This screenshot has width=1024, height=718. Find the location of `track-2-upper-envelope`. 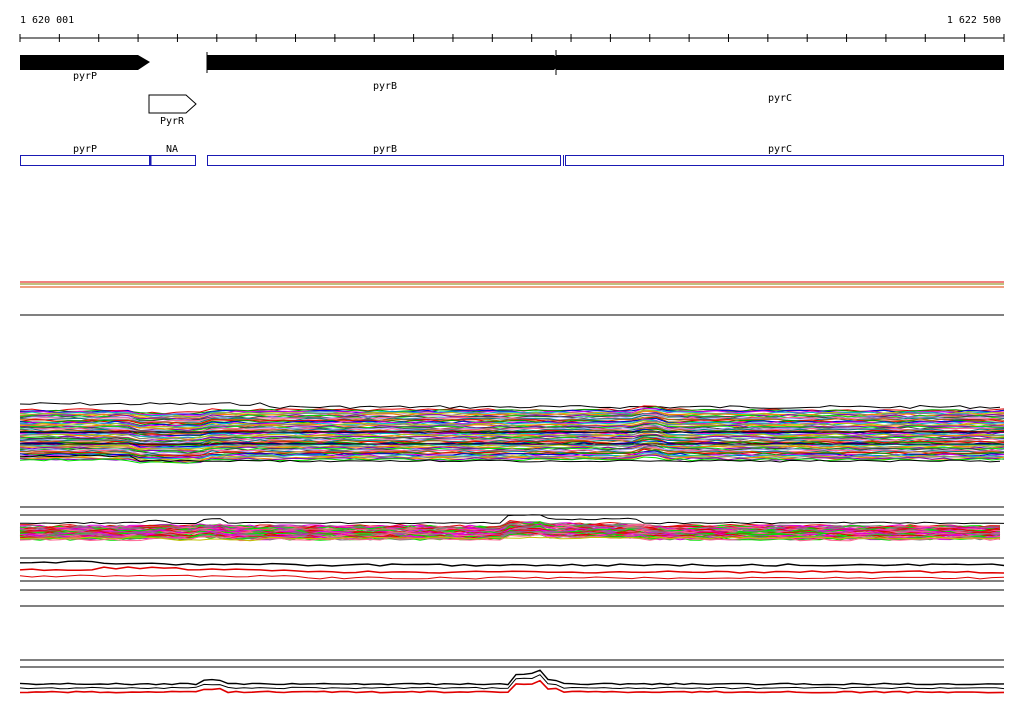

track-2-upper-envelope is located at coordinates (510, 406).